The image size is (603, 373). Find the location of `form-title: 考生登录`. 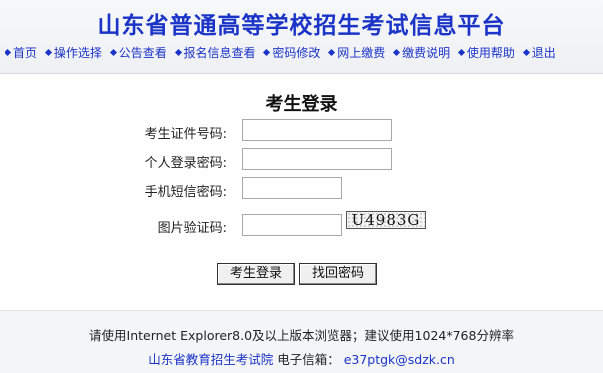

form-title: 考生登录 is located at coordinates (301, 104).